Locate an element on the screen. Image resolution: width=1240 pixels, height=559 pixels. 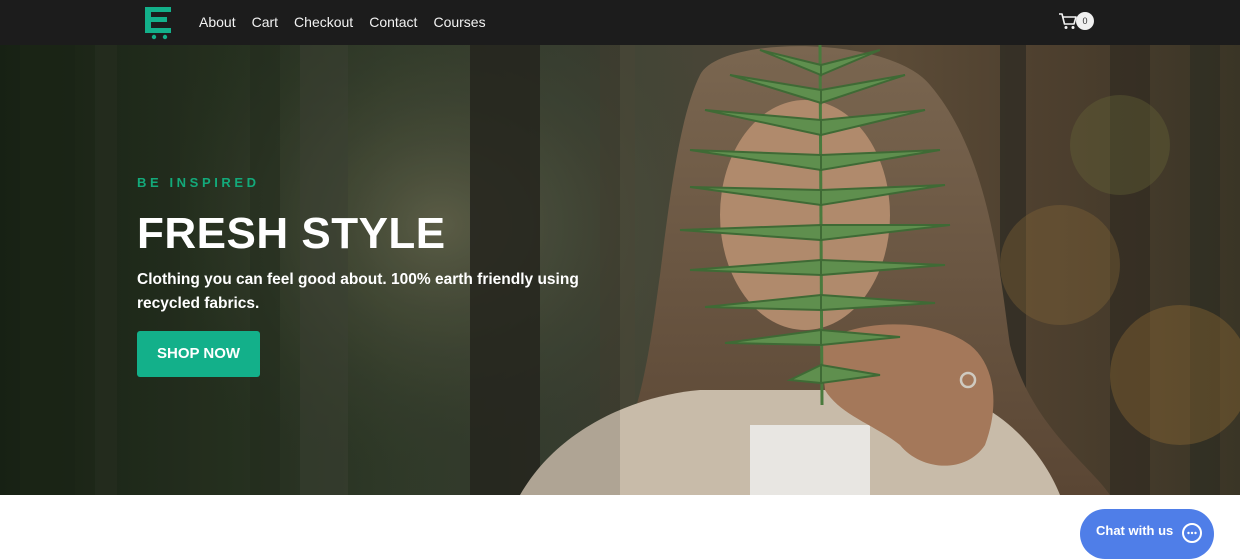
nav-link-about: About is located at coordinates (217, 22).